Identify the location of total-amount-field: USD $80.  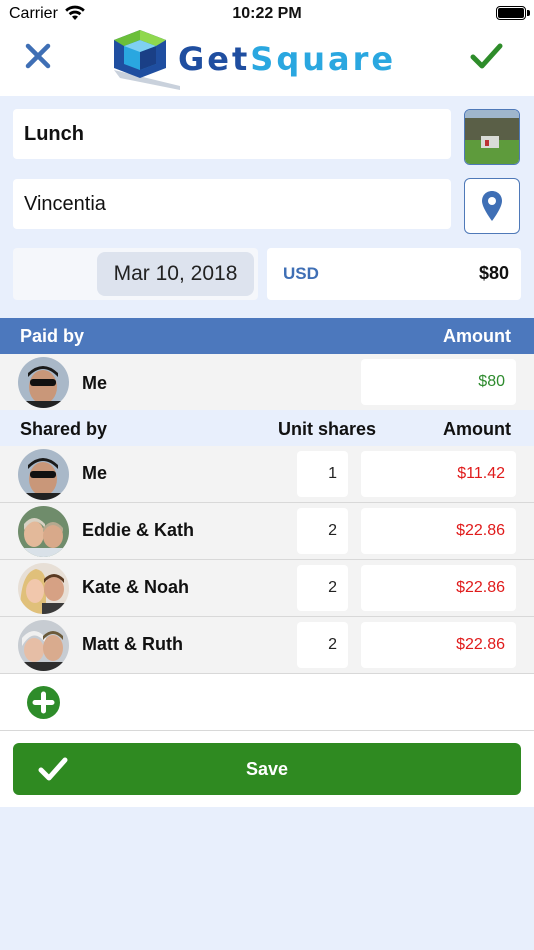
(394, 274).